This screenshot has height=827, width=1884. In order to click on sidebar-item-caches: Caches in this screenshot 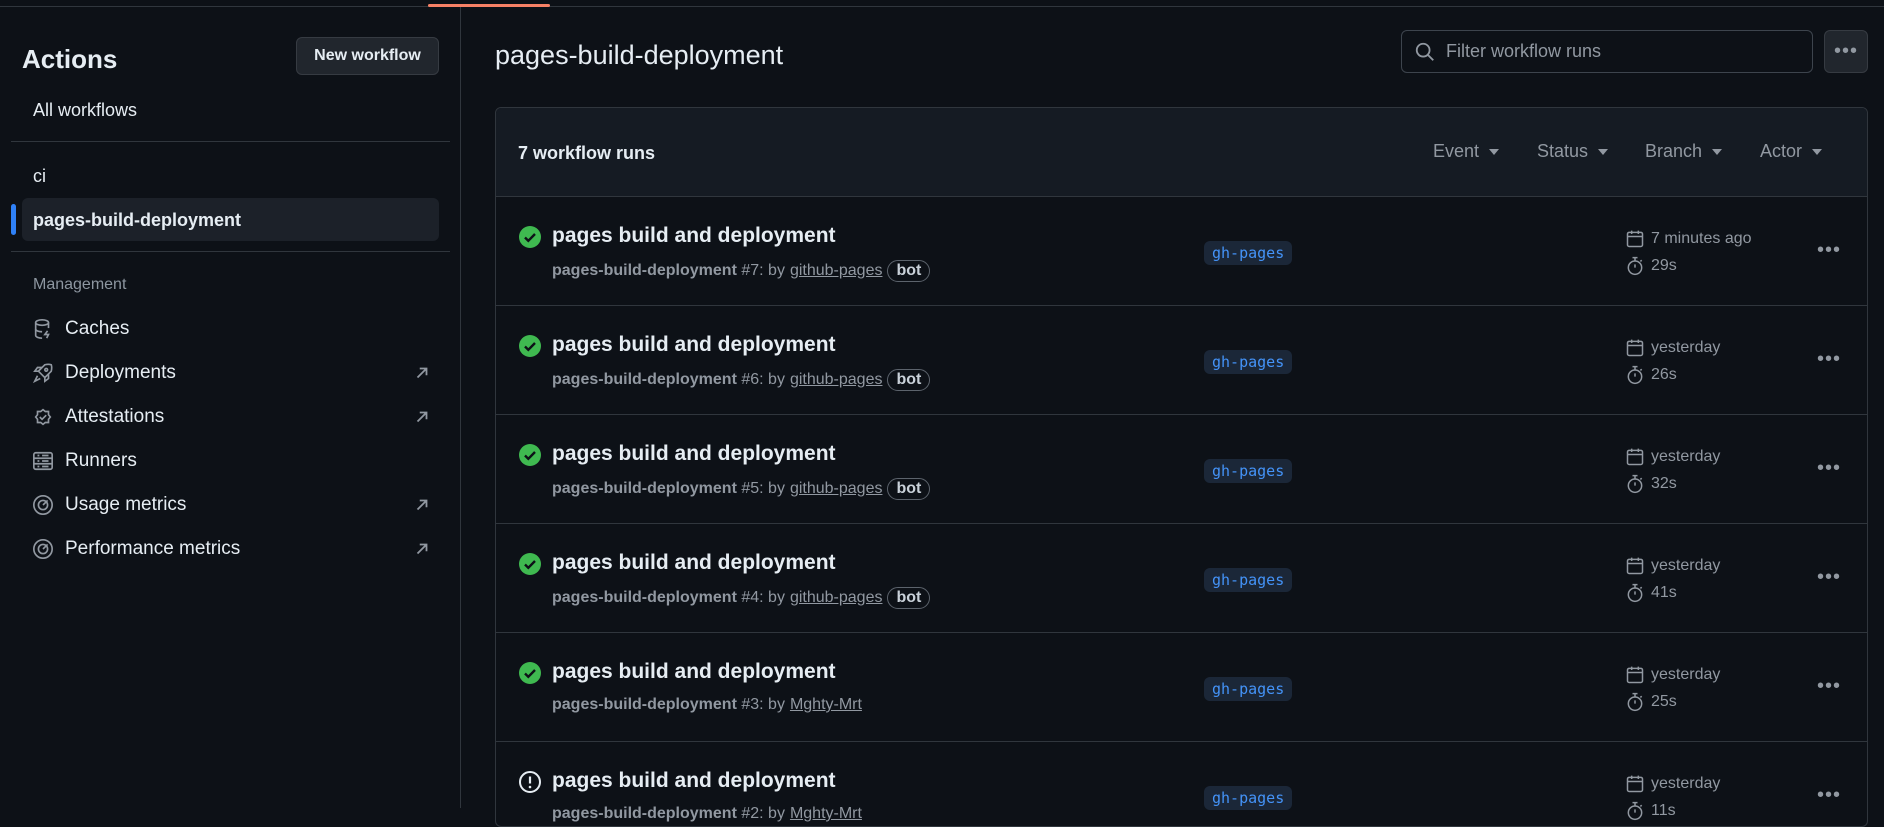, I will do `click(231, 329)`.